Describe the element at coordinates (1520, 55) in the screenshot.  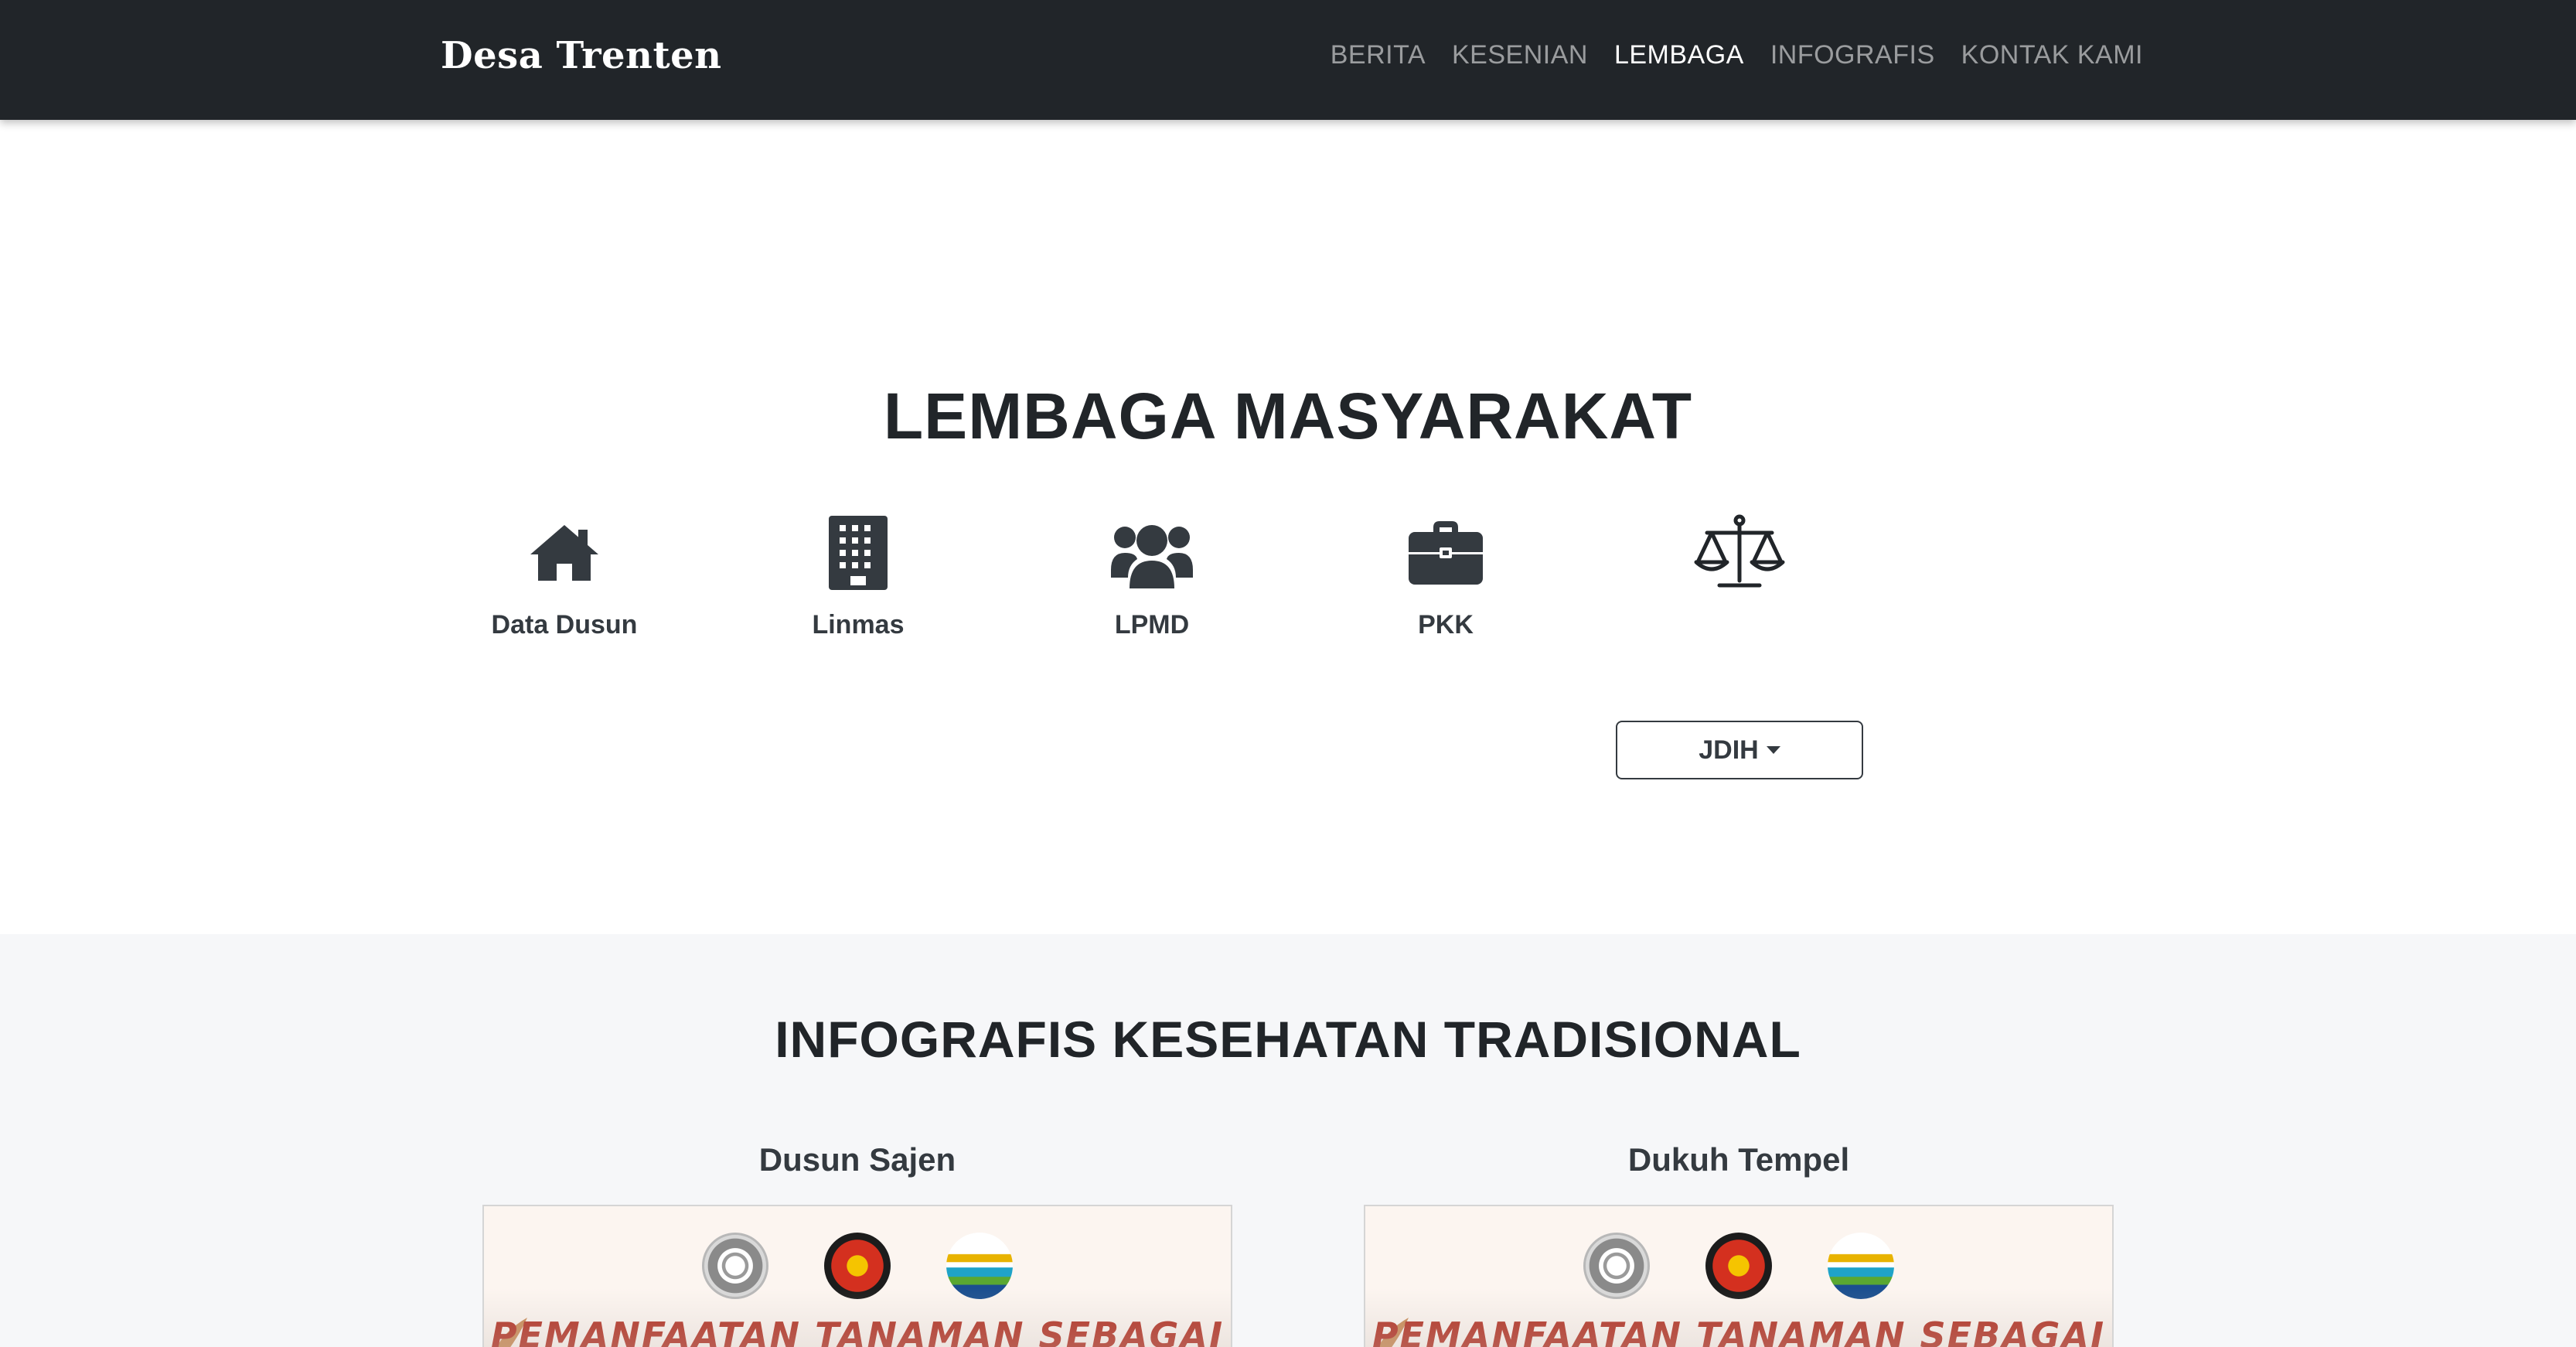
I see `nav-link-kesenian: KESENIAN` at that location.